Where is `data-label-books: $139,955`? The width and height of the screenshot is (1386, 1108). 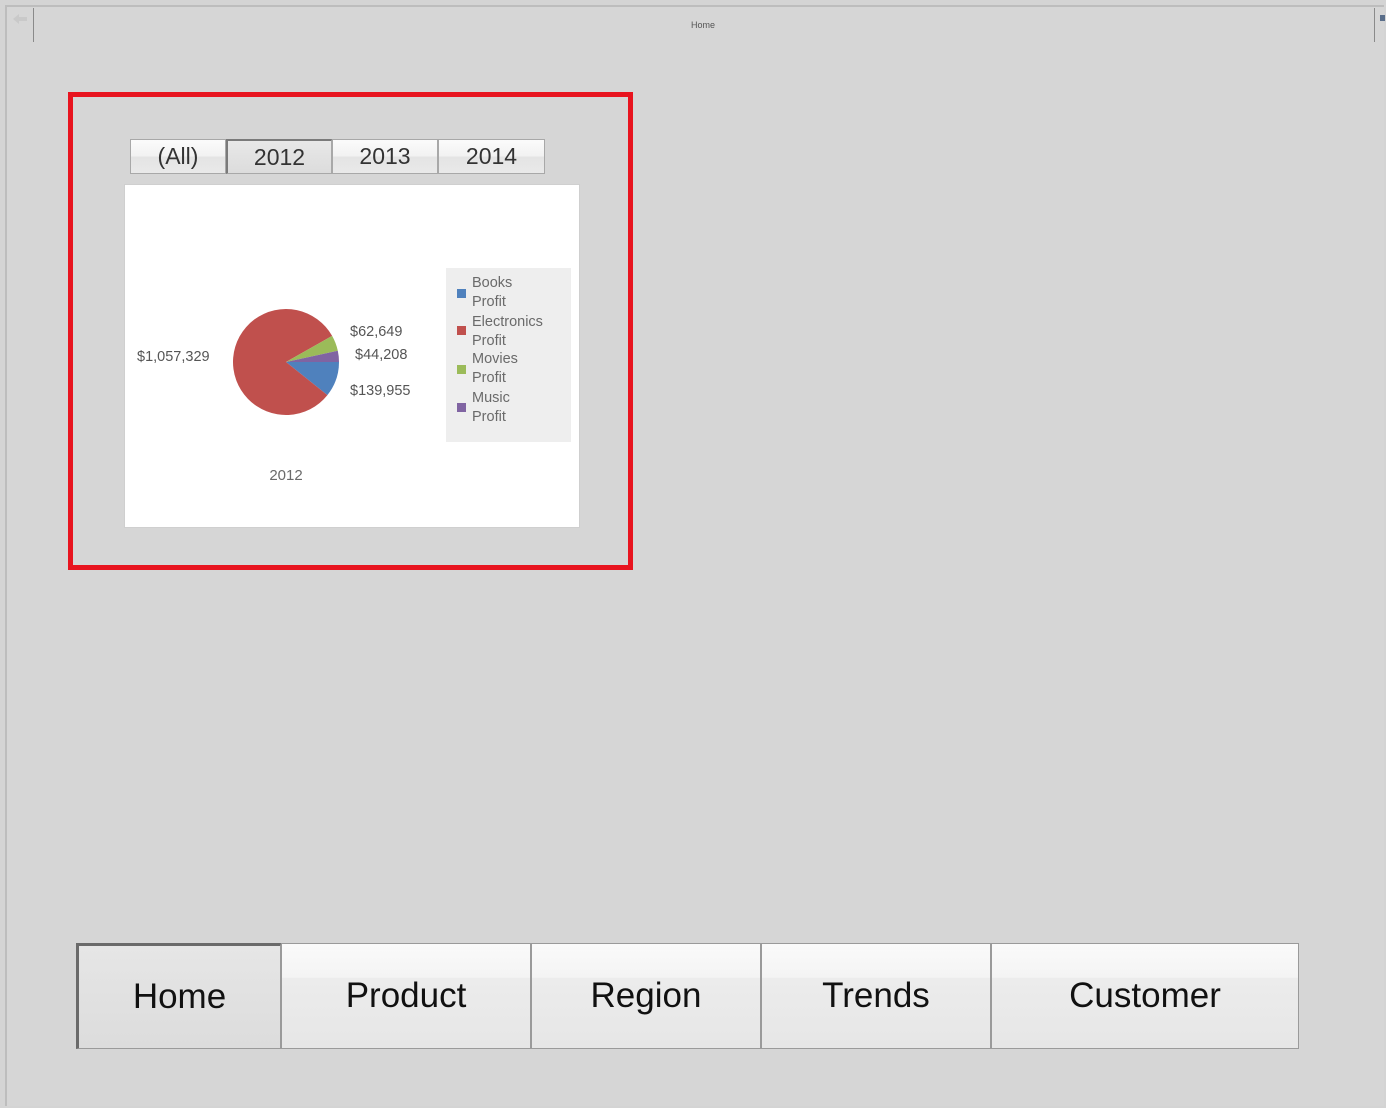 data-label-books: $139,955 is located at coordinates (380, 391).